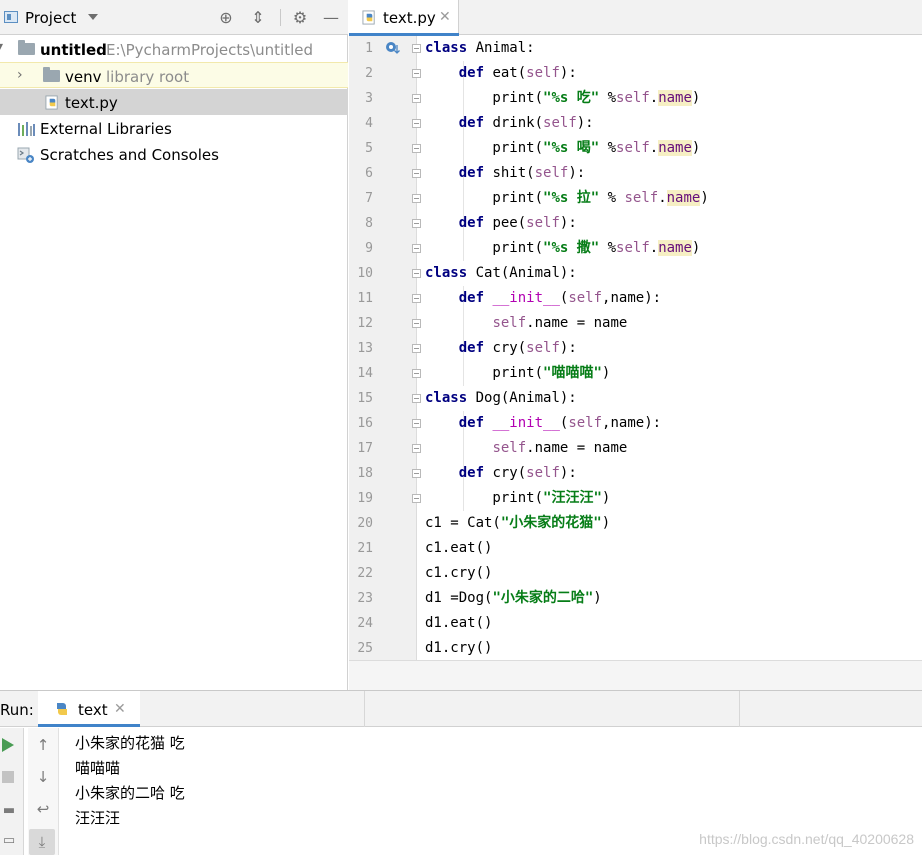 The height and width of the screenshot is (855, 922). Describe the element at coordinates (522, 173) in the screenshot. I see `code-line: def shit(self):` at that location.